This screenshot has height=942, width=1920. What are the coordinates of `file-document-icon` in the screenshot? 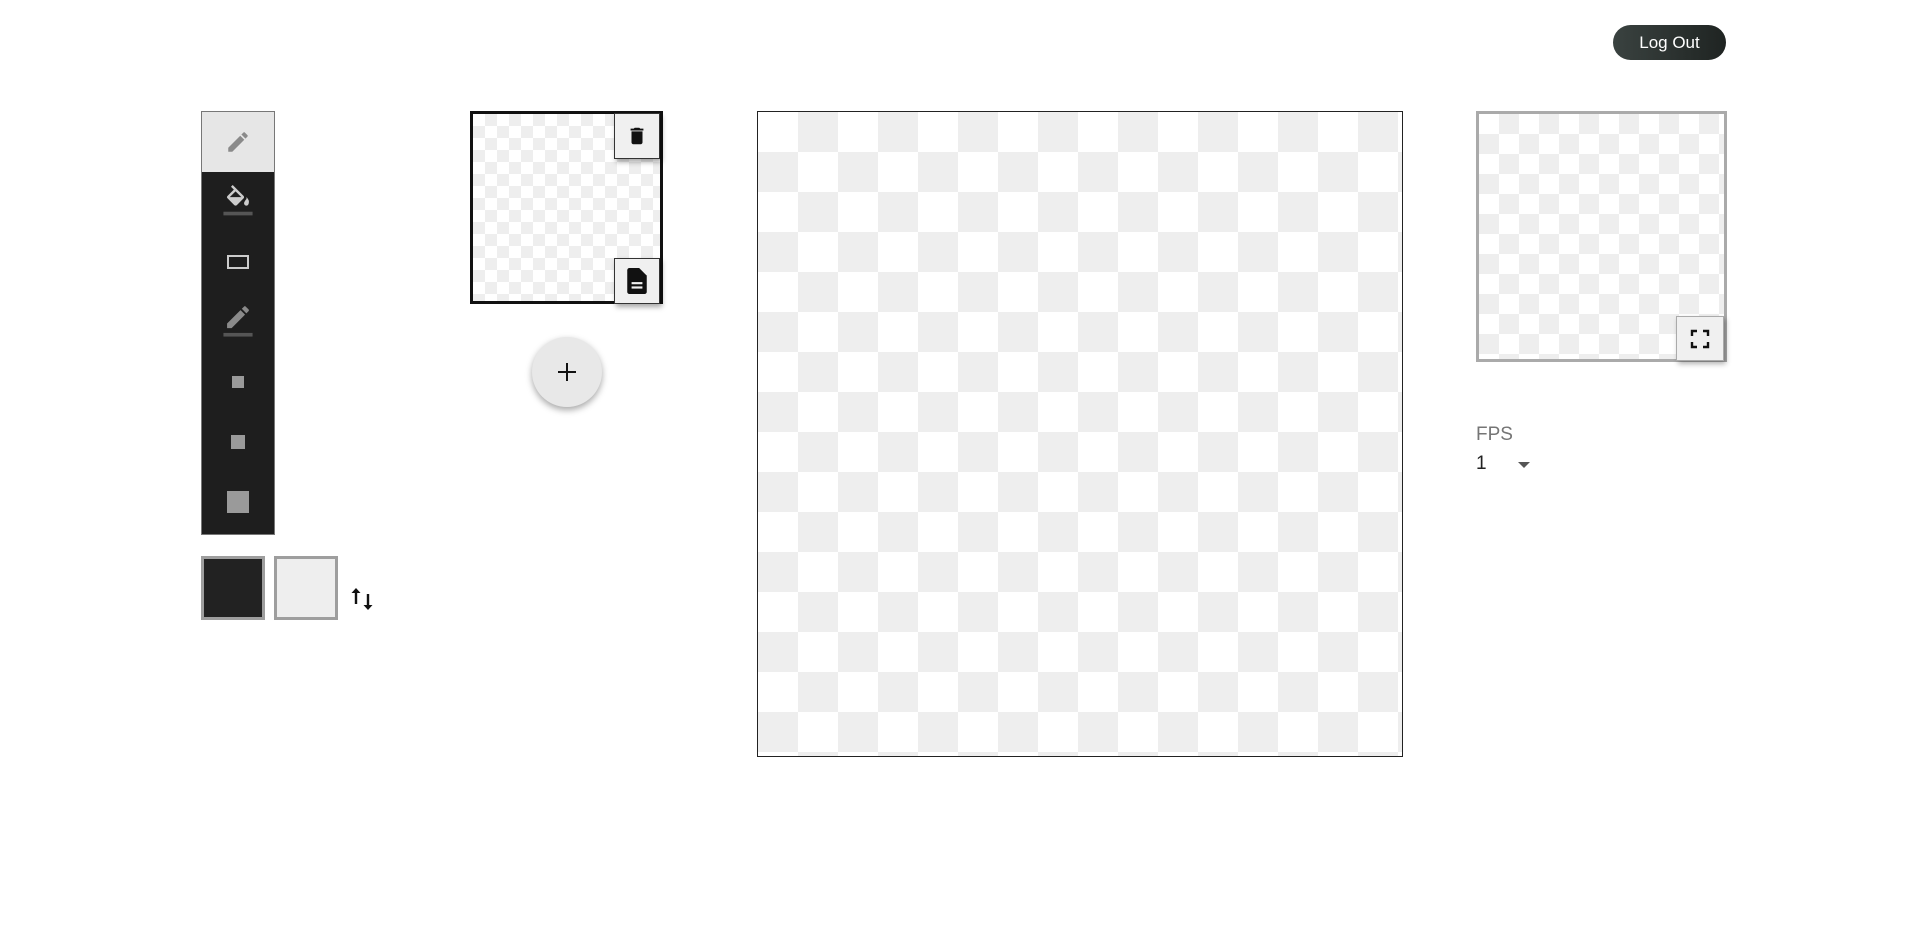 It's located at (637, 281).